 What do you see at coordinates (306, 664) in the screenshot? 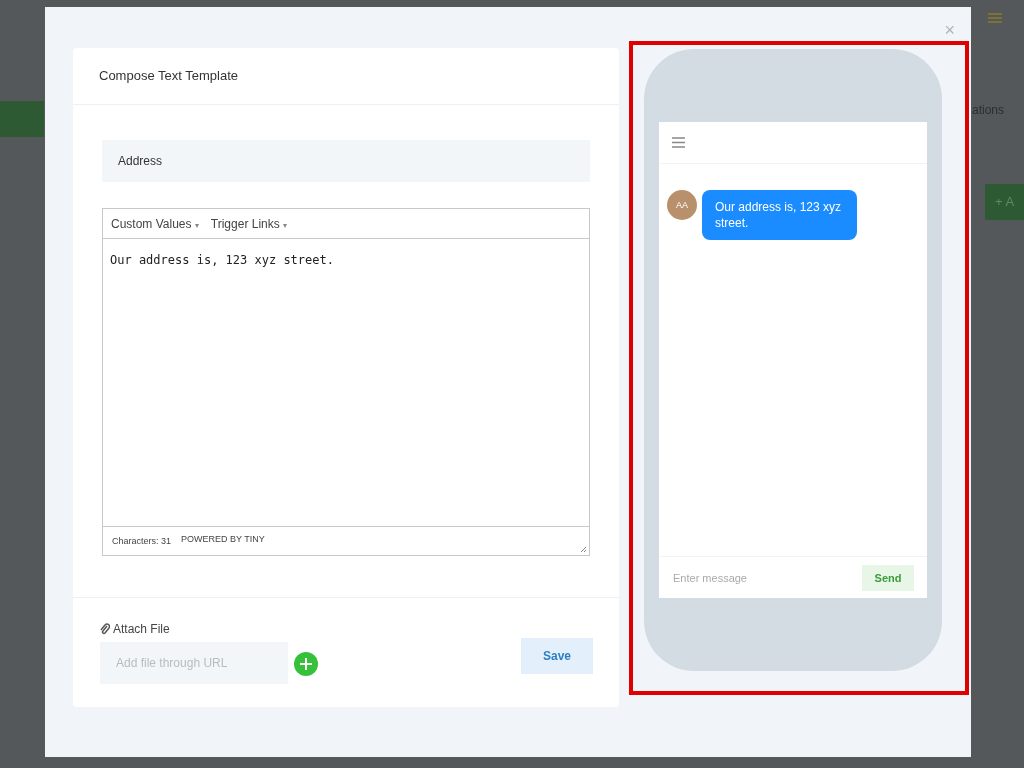
I see `add-icon` at bounding box center [306, 664].